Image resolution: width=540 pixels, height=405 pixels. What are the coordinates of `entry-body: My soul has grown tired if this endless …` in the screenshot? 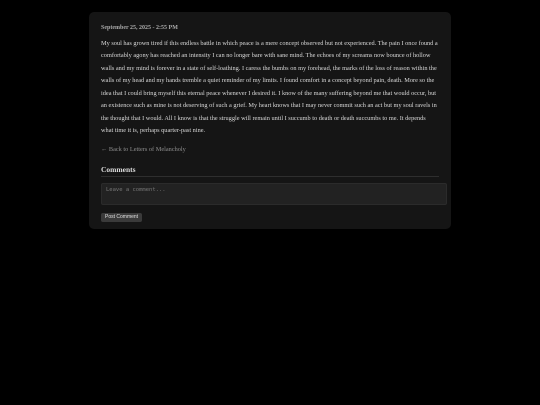 It's located at (269, 87).